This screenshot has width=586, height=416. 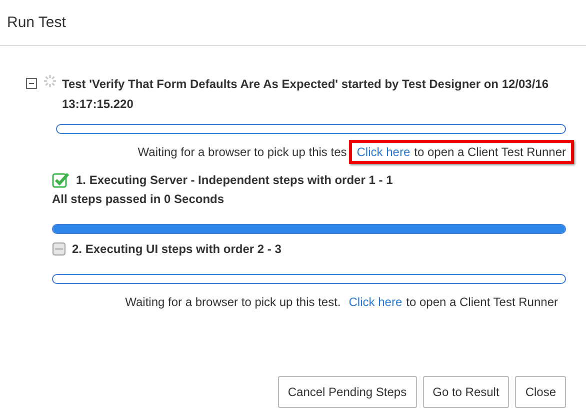 I want to click on dialog-button: Go to Result, so click(x=466, y=392).